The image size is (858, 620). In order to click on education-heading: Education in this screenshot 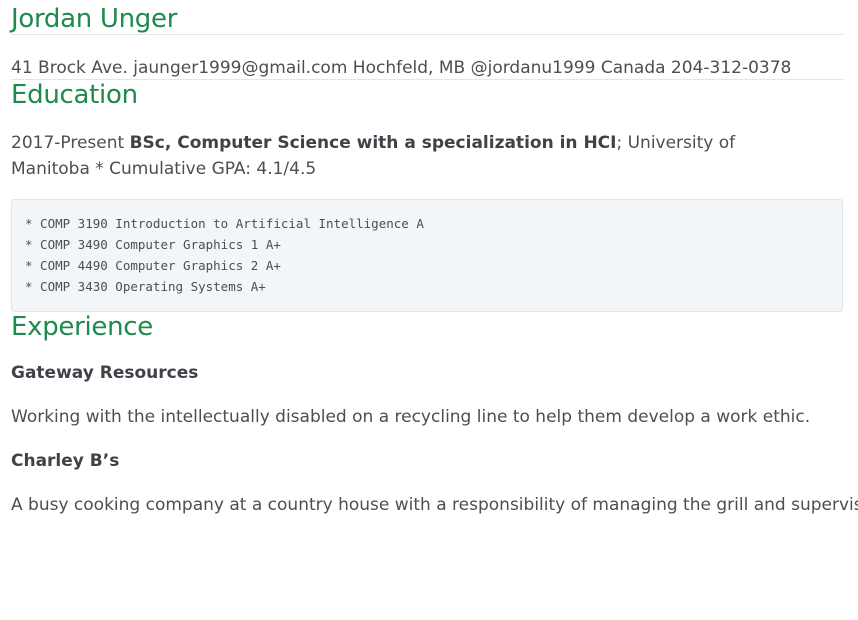, I will do `click(74, 95)`.